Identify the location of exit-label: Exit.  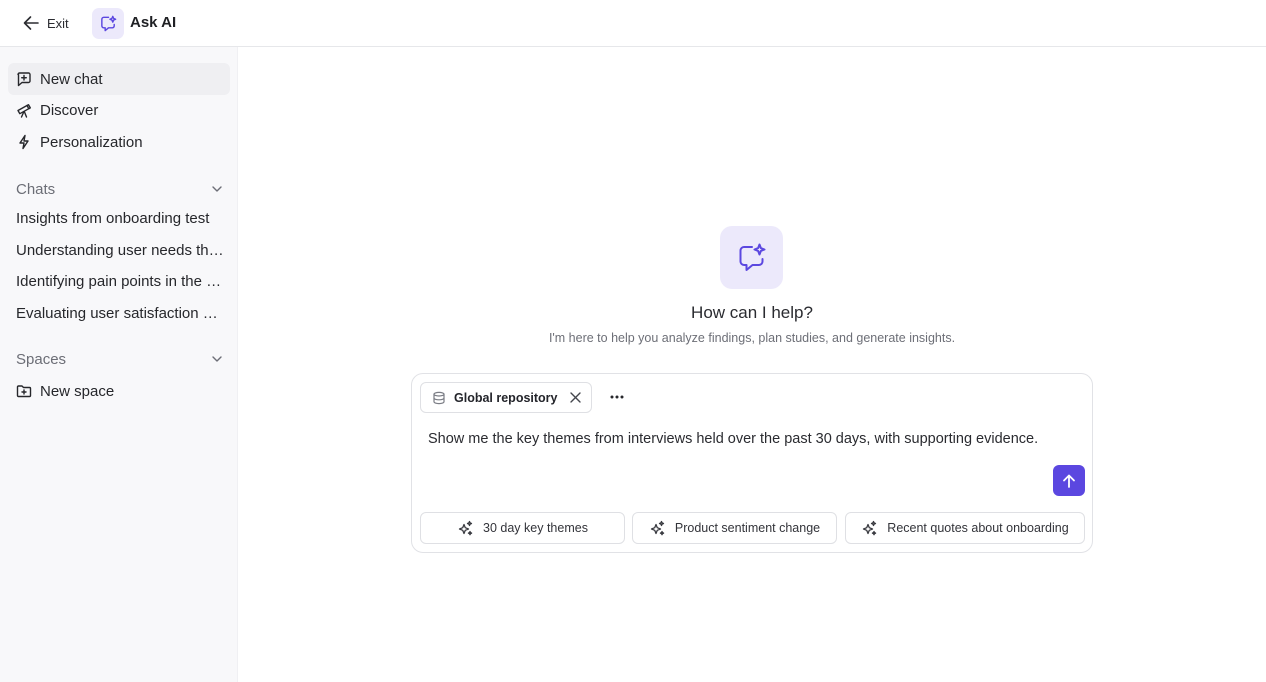
(58, 23).